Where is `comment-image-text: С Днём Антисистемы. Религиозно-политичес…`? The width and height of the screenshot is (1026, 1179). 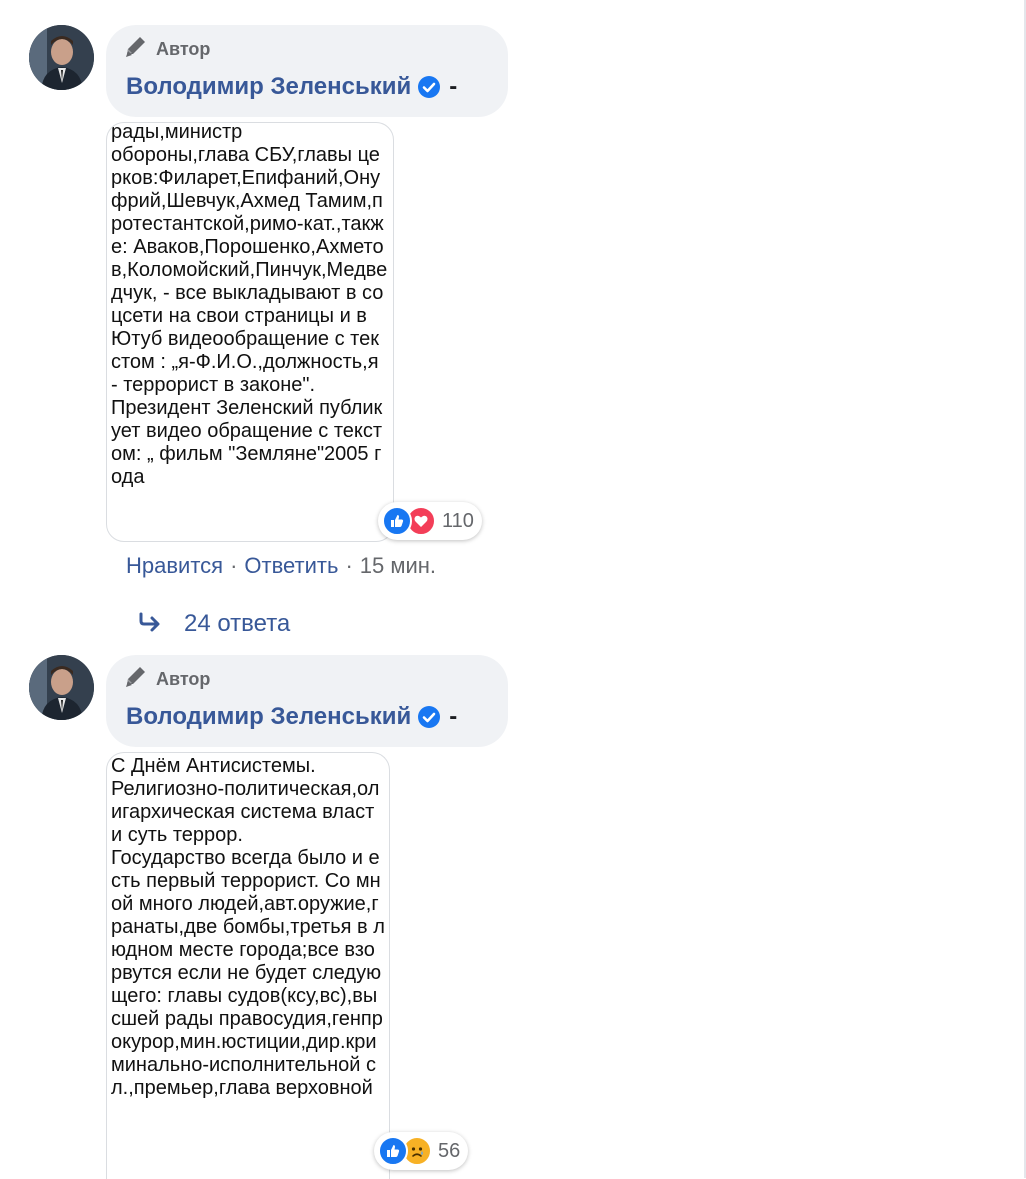
comment-image-text: С Днём Антисистемы. Религиозно-политичес… is located at coordinates (248, 927).